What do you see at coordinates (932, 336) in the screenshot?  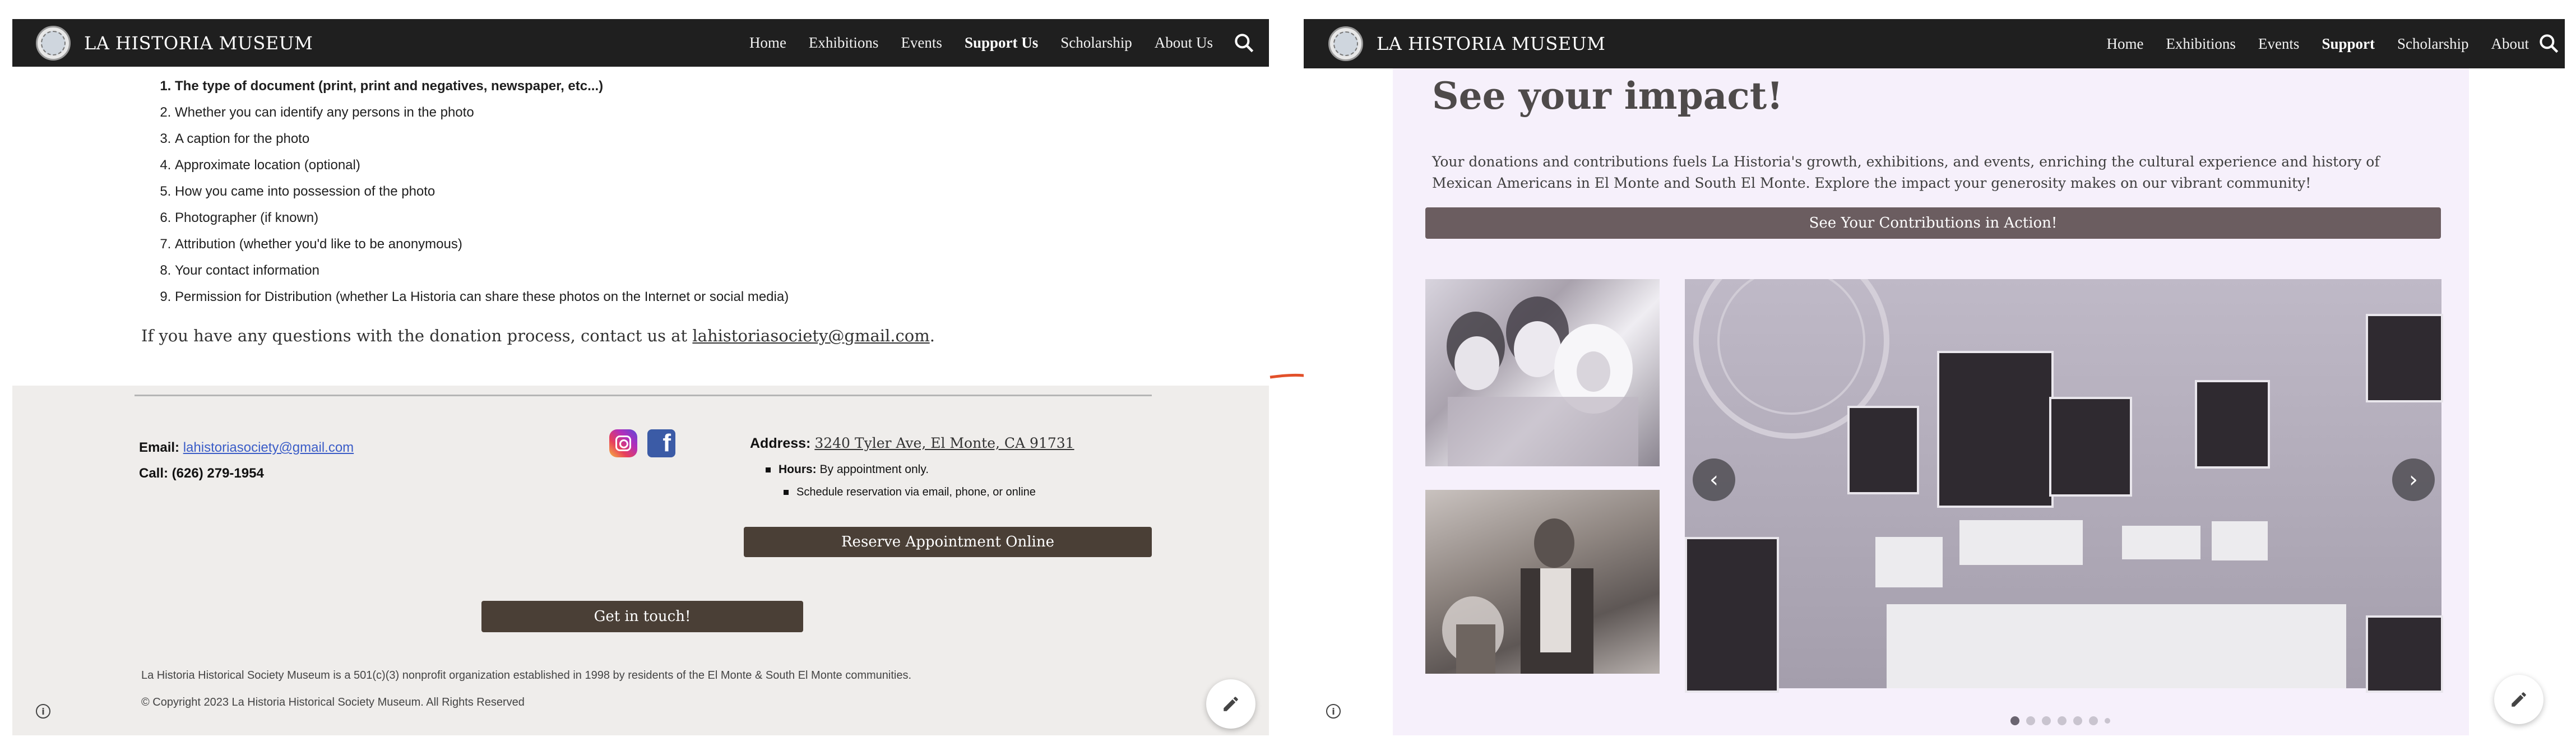 I see `question-end: .` at bounding box center [932, 336].